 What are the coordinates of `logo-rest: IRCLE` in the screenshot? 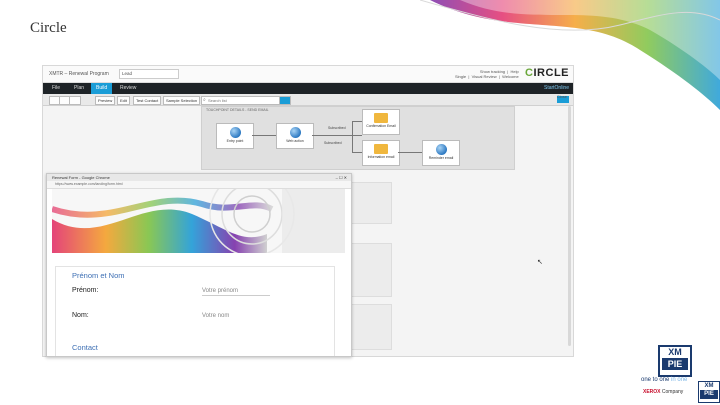 It's located at (551, 73).